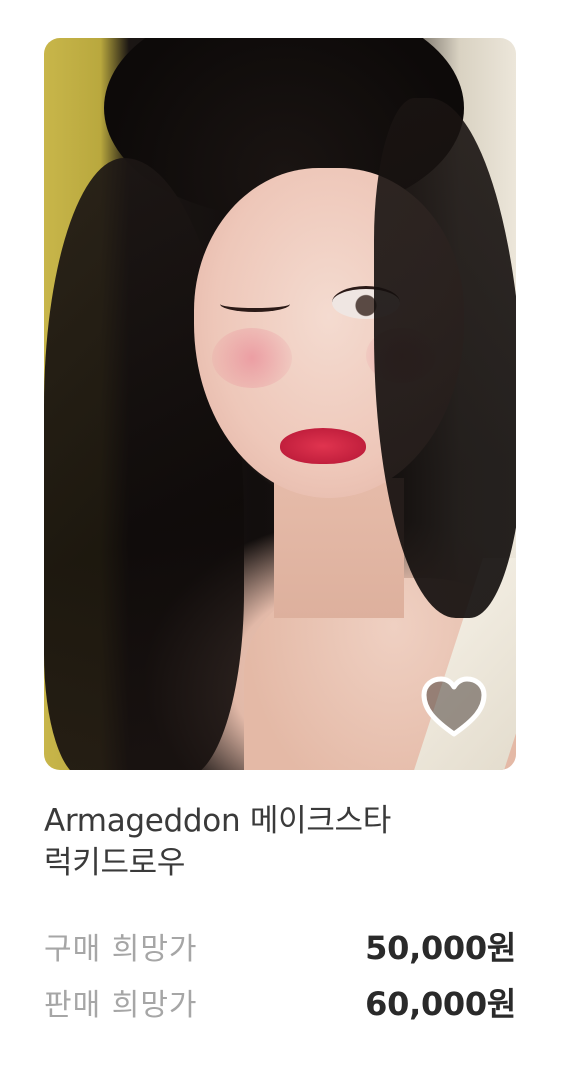  I want to click on favorite-button, so click(454, 707).